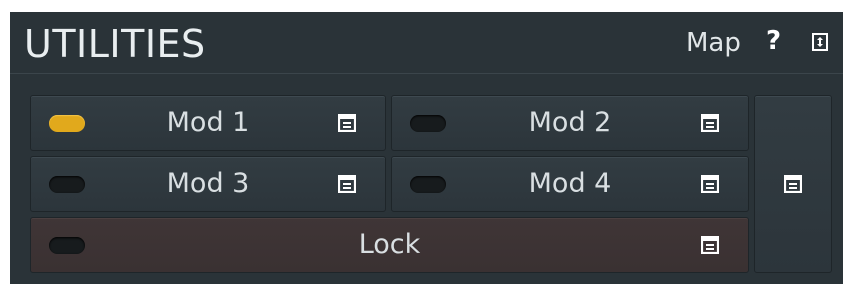 The height and width of the screenshot is (284, 843). I want to click on lock-label: Lock, so click(389, 244).